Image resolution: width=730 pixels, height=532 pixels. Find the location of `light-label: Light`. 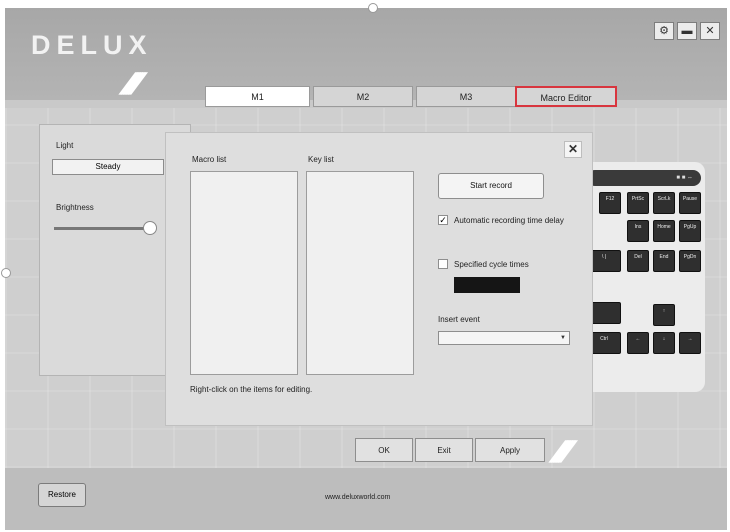

light-label: Light is located at coordinates (65, 145).